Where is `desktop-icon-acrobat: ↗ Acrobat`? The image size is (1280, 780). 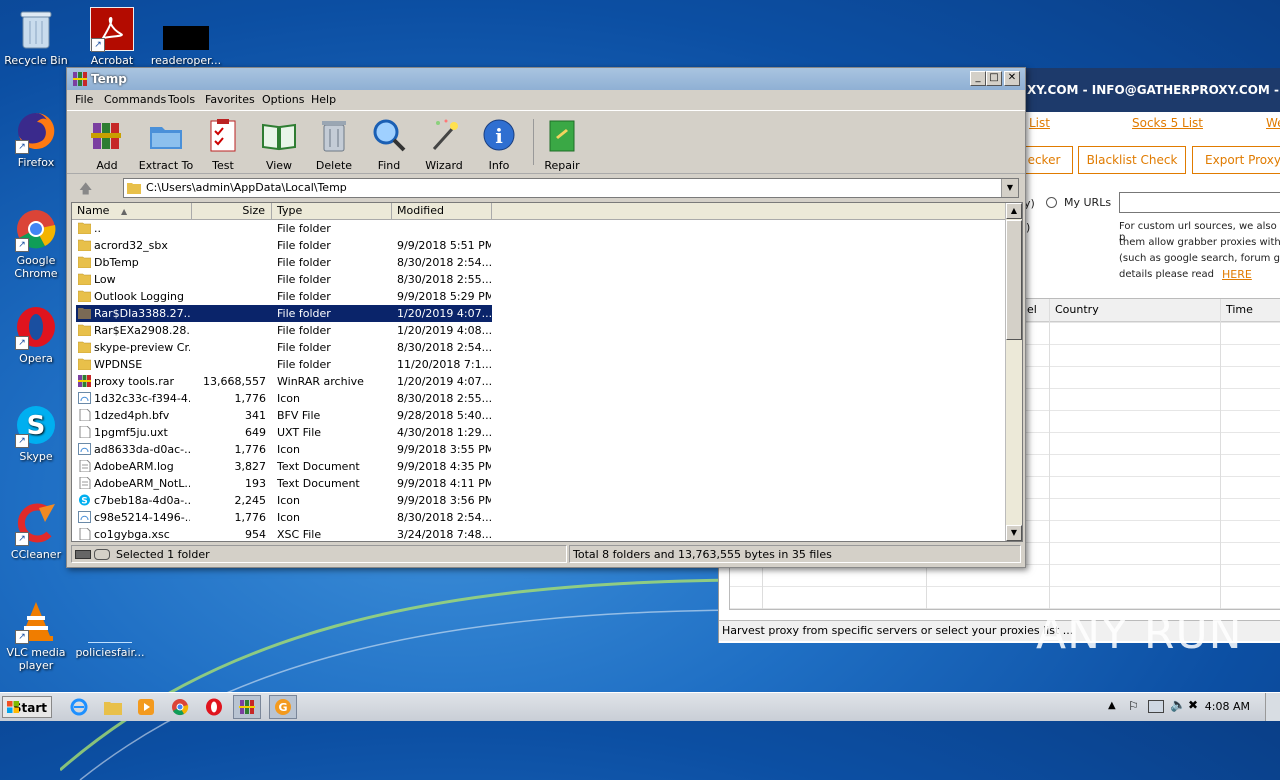 desktop-icon-acrobat: ↗ Acrobat is located at coordinates (112, 36).